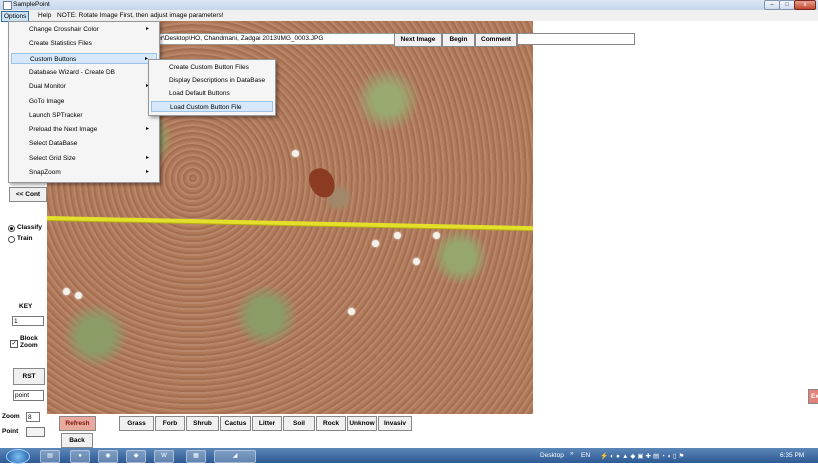 This screenshot has height=464, width=818. Describe the element at coordinates (458, 40) in the screenshot. I see `begin-button: Begin` at that location.